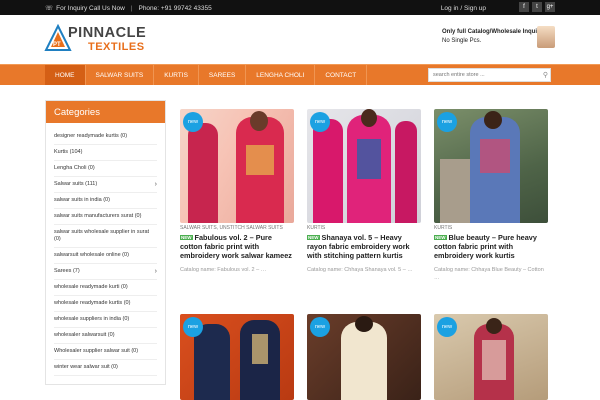 The image size is (600, 400). Describe the element at coordinates (455, 191) in the screenshot. I see `vehicle-shape` at that location.